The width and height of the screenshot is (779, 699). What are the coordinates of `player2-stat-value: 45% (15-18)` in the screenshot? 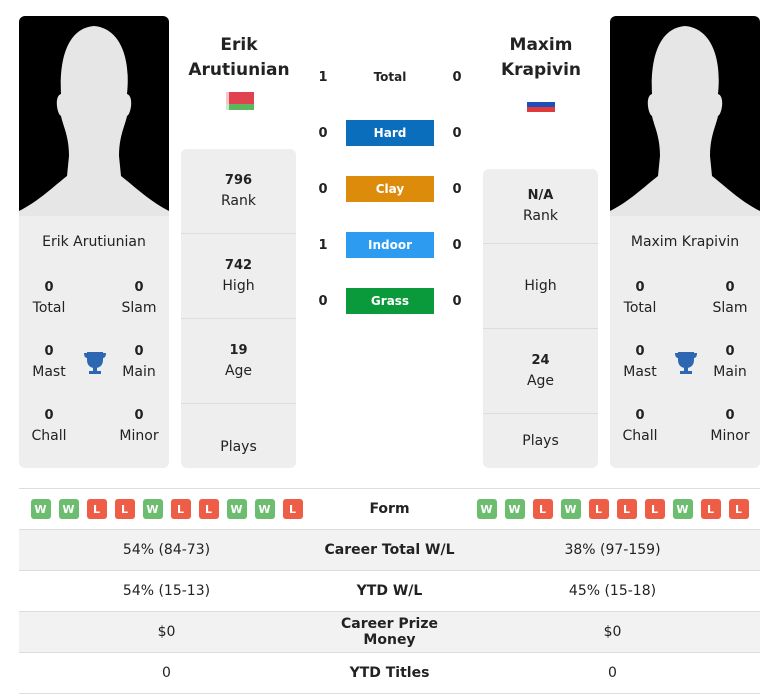 It's located at (612, 591).